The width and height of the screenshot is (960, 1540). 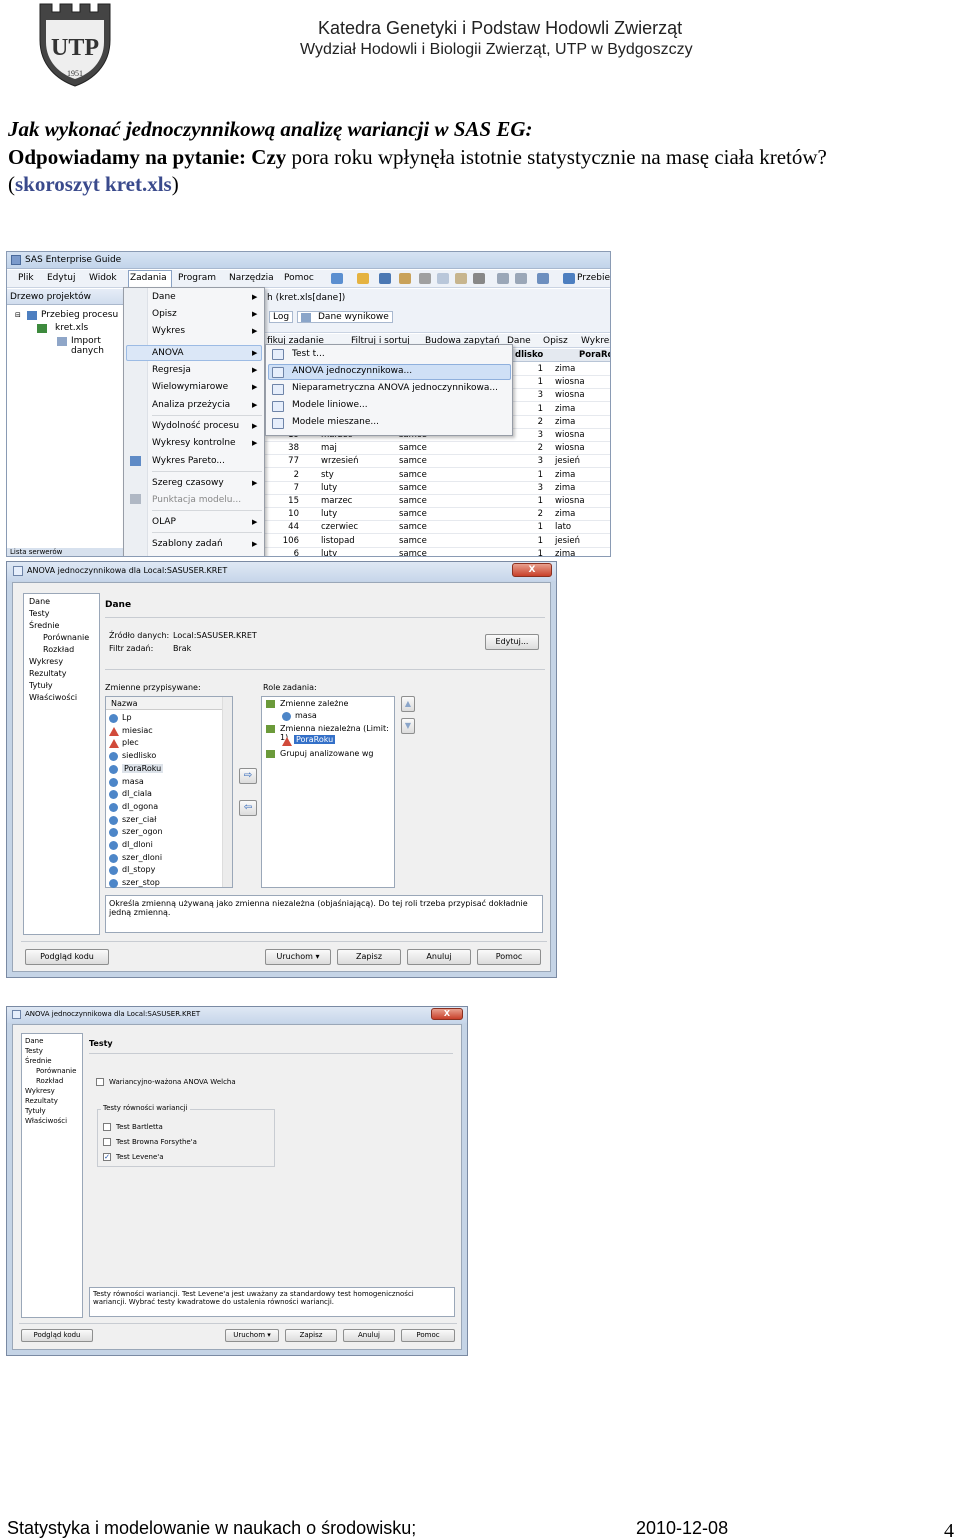 I want to click on variable-item: dl_ogona, so click(x=140, y=806).